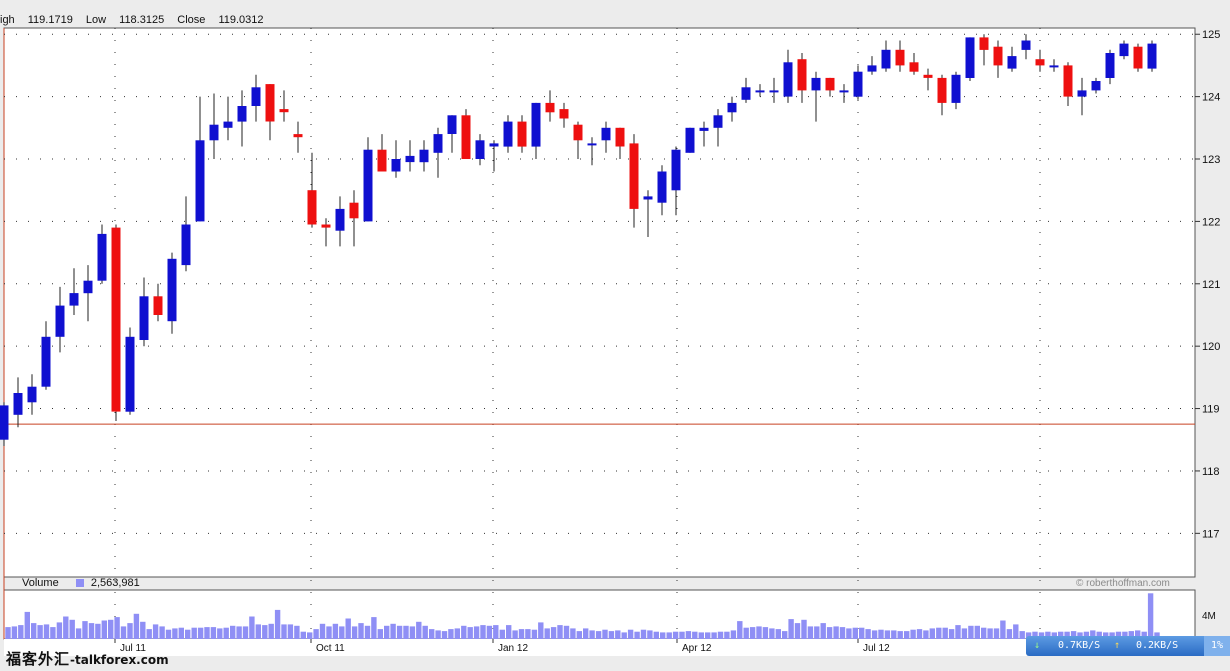 This screenshot has height=671, width=1230. I want to click on y-tick-label: 117, so click(1211, 534).